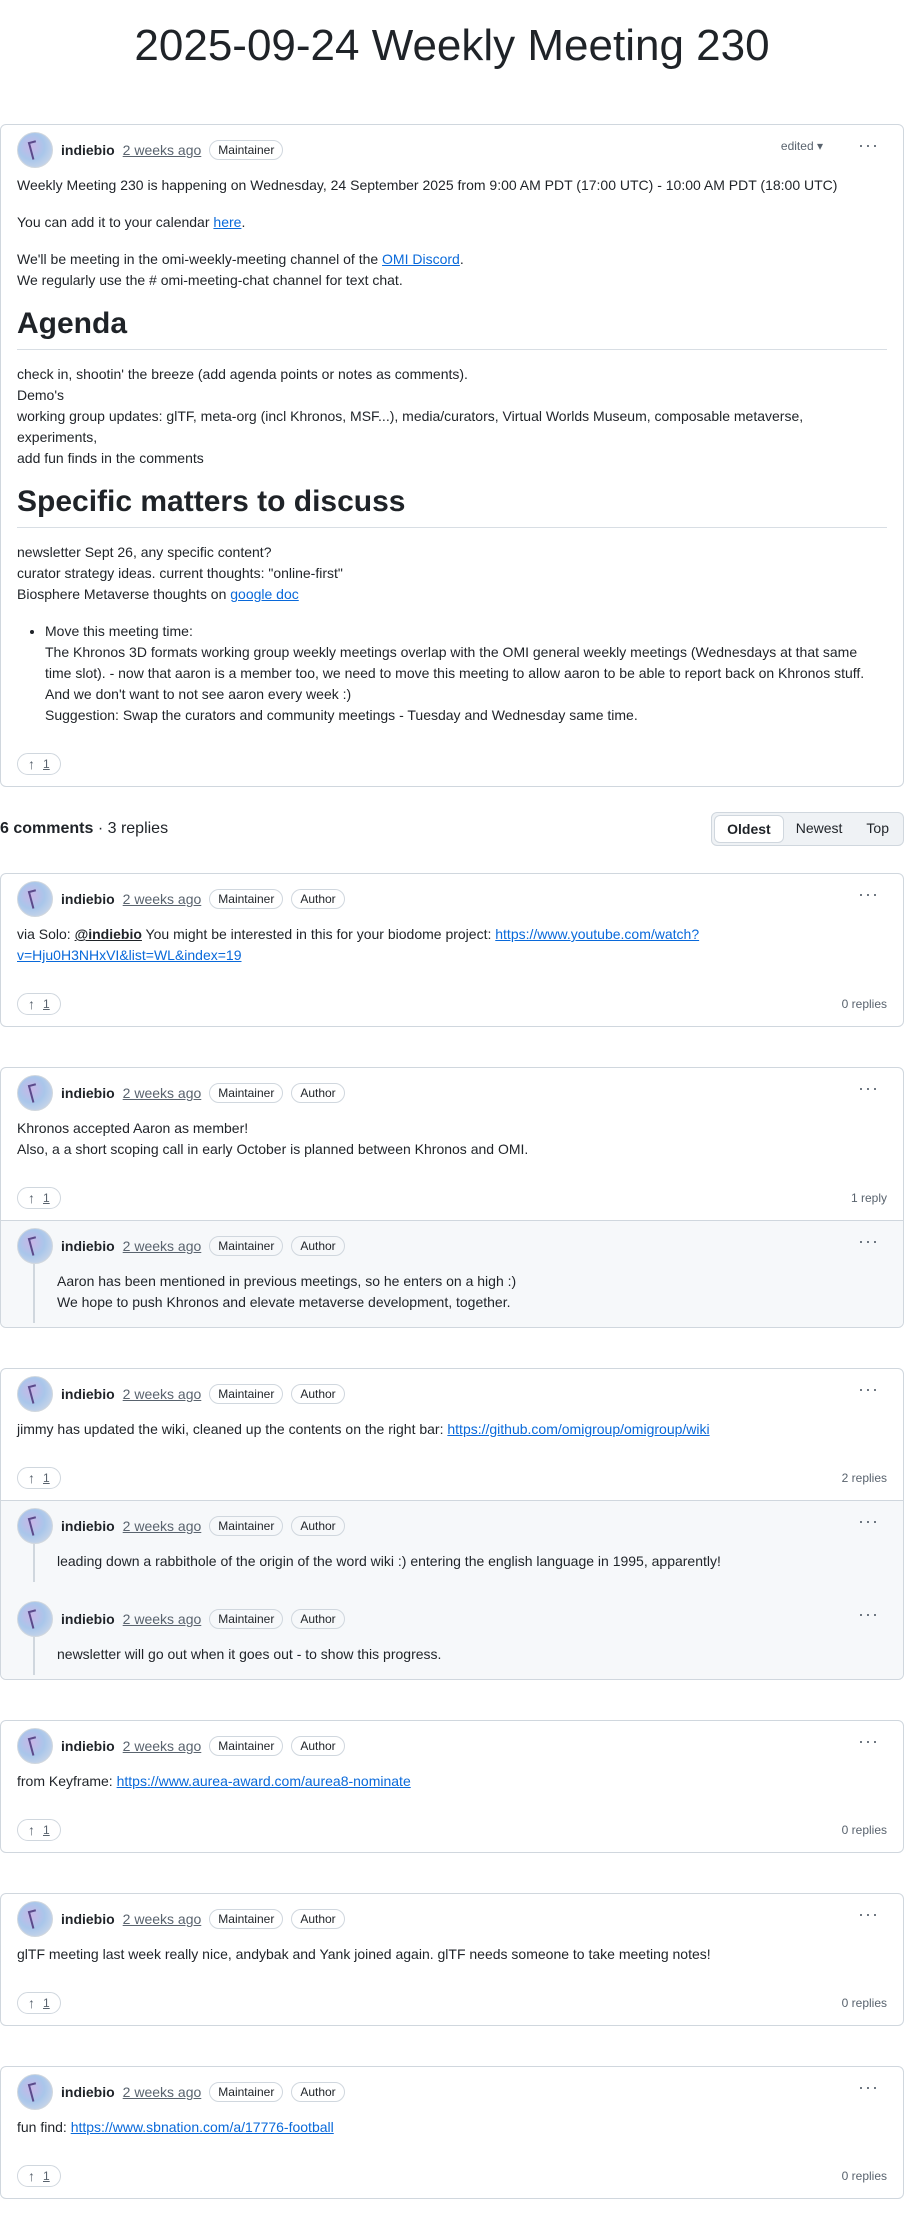 This screenshot has height=2237, width=904. Describe the element at coordinates (452, 1478) in the screenshot. I see `comment-footer: ↑ 1 2 replies` at that location.